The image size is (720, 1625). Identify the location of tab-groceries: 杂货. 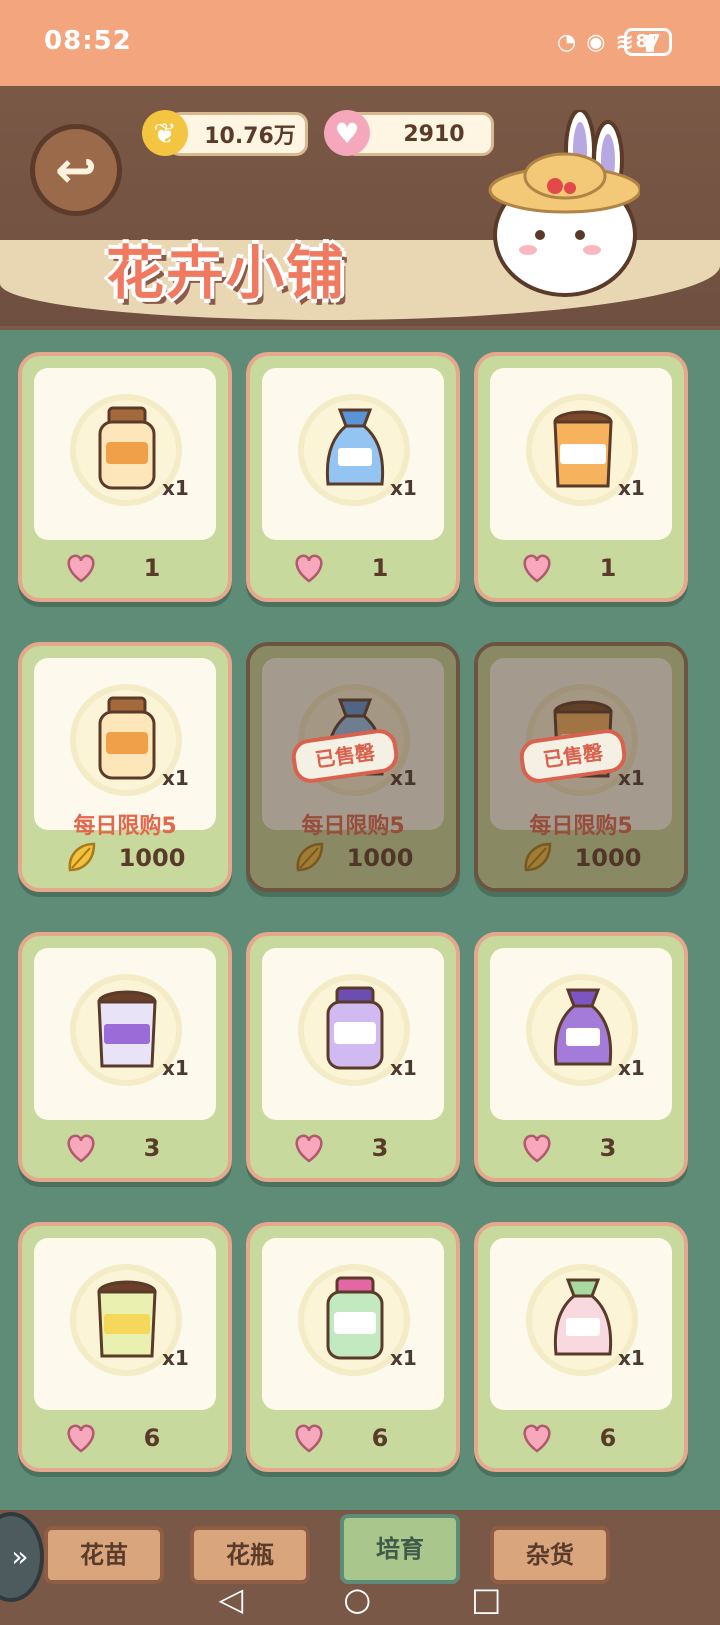
(550, 1555).